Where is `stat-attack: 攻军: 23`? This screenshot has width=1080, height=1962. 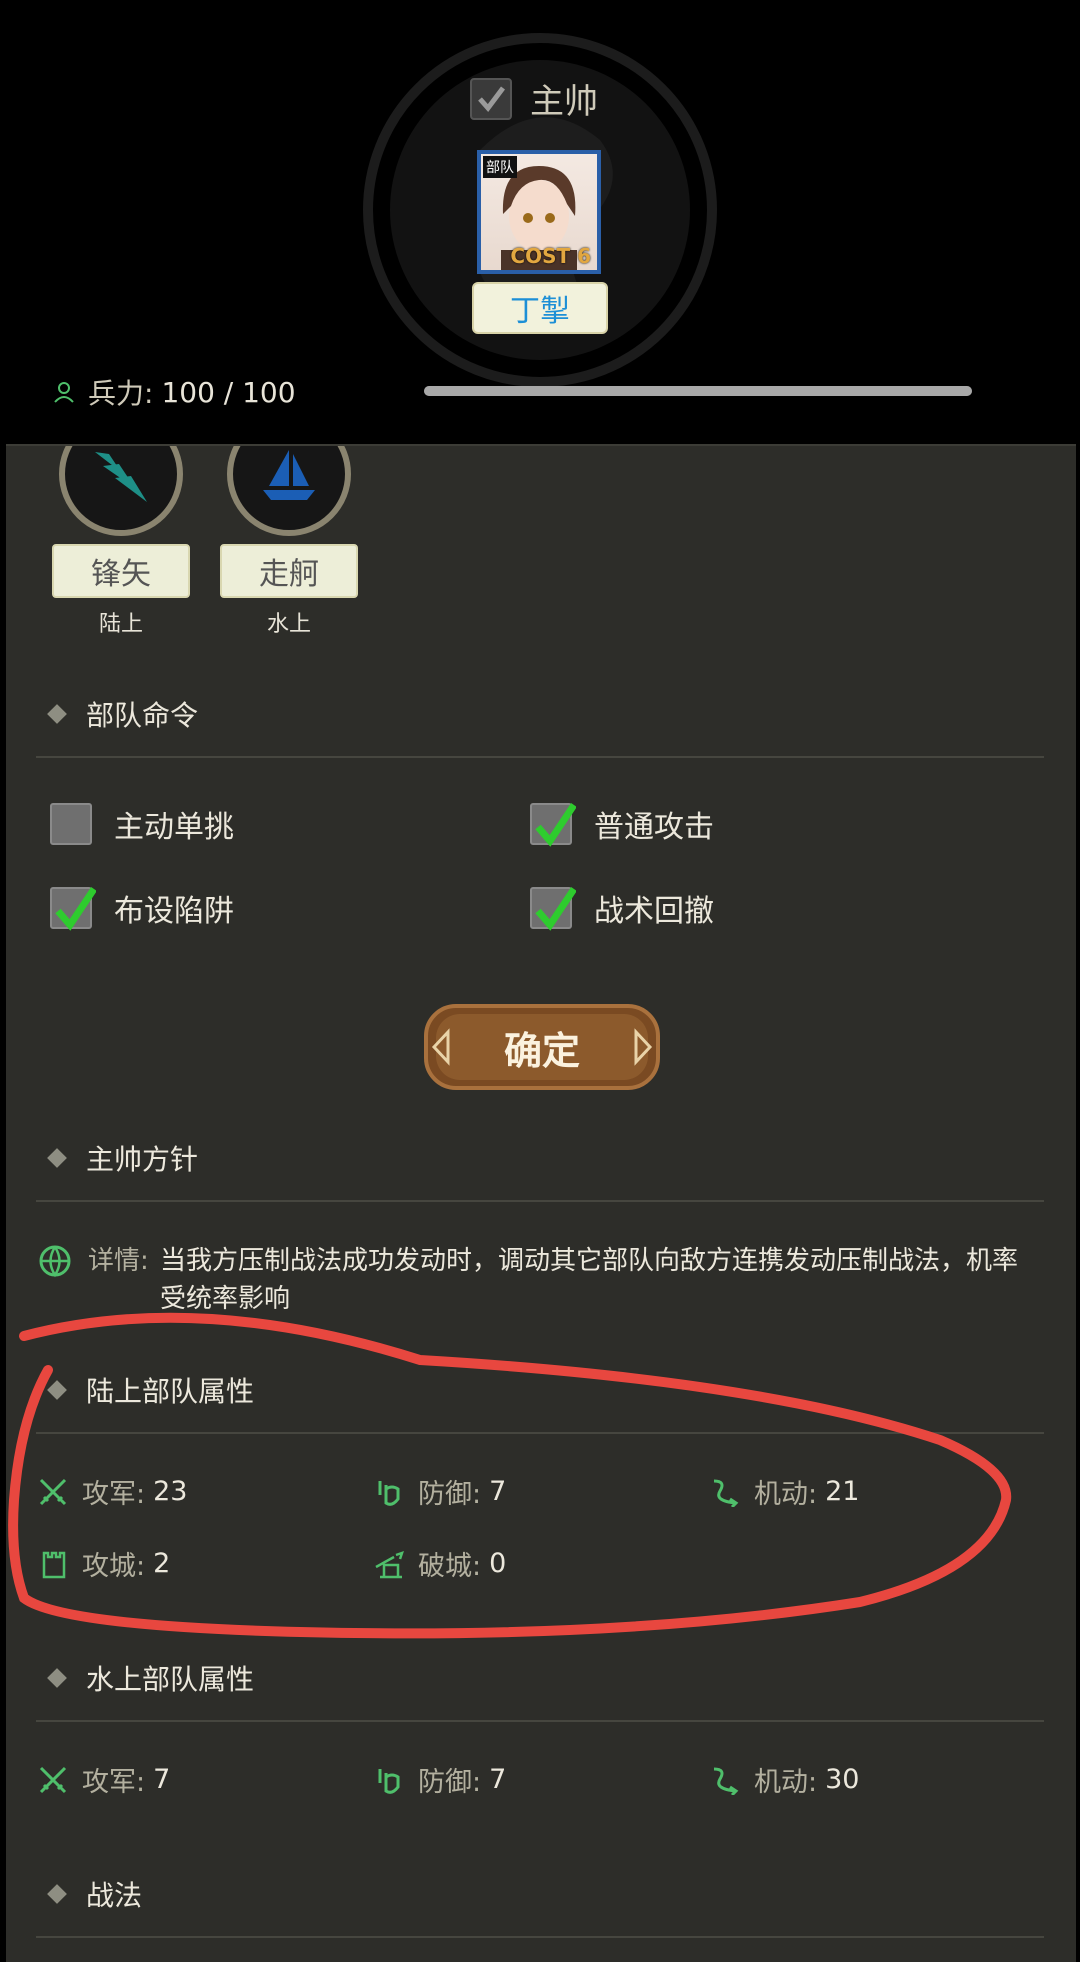
stat-attack: 攻军: 23 is located at coordinates (112, 1491).